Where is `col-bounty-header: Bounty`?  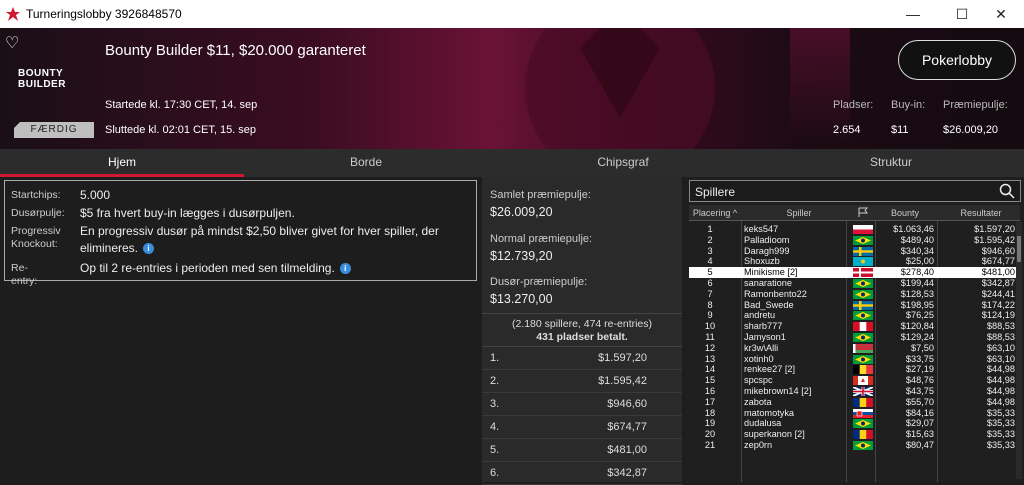 col-bounty-header: Bounty is located at coordinates (905, 213).